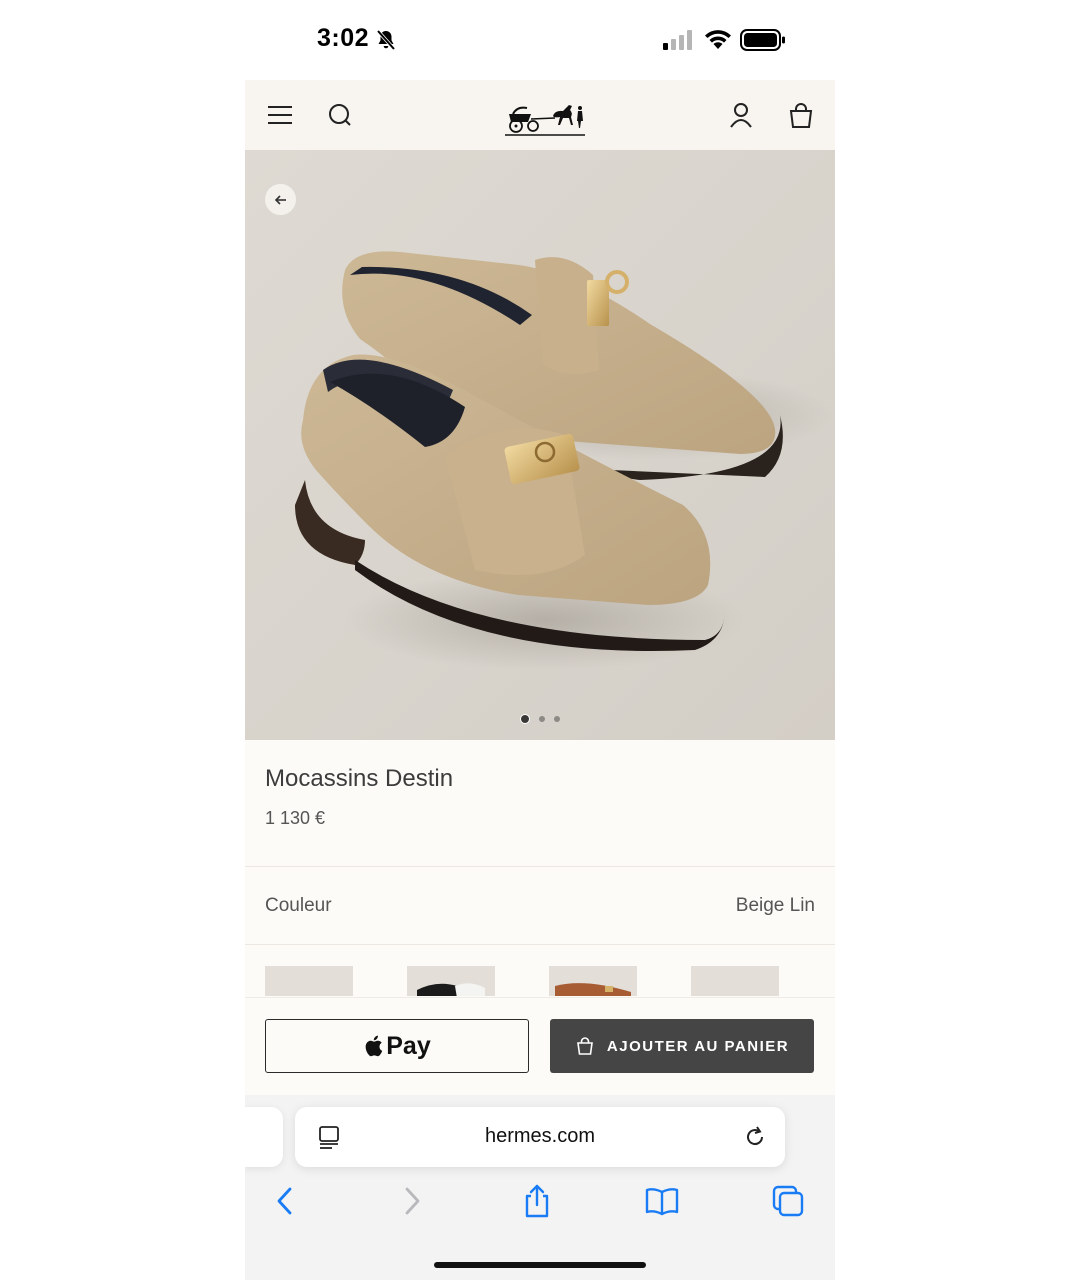 This screenshot has height=1280, width=1080. I want to click on color-swatch-beige, so click(309, 981).